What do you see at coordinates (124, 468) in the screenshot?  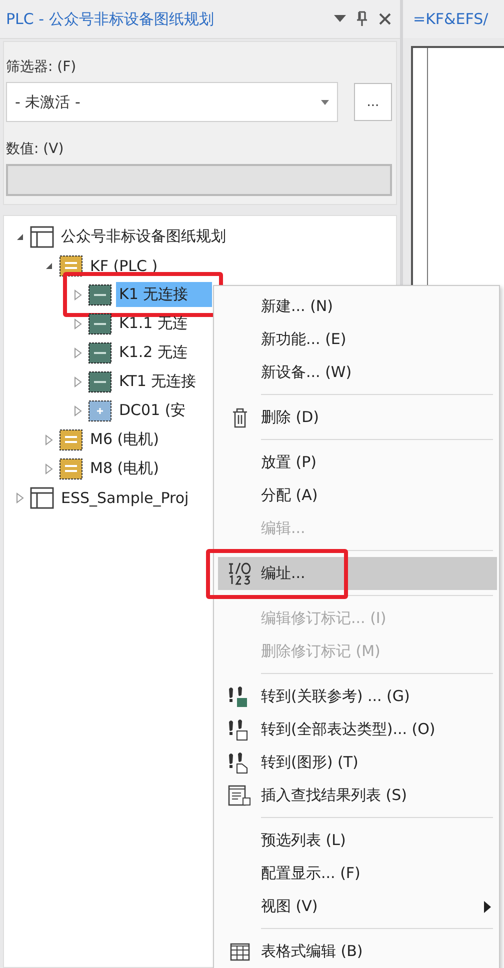 I see `tree-item: M8 (电机)` at bounding box center [124, 468].